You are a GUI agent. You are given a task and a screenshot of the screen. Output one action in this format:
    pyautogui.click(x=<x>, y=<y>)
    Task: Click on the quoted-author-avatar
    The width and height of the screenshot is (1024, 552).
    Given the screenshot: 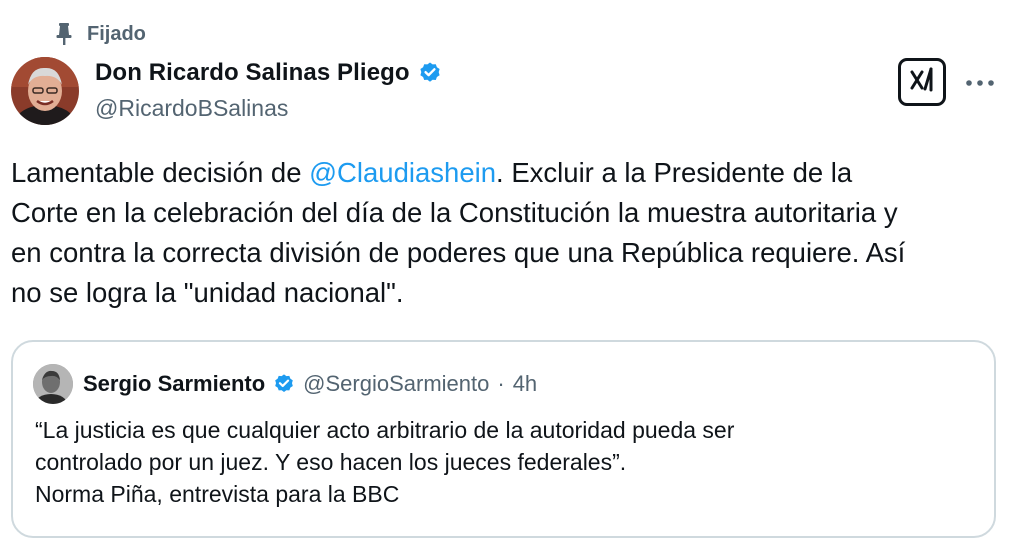 What is the action you would take?
    pyautogui.click(x=53, y=384)
    